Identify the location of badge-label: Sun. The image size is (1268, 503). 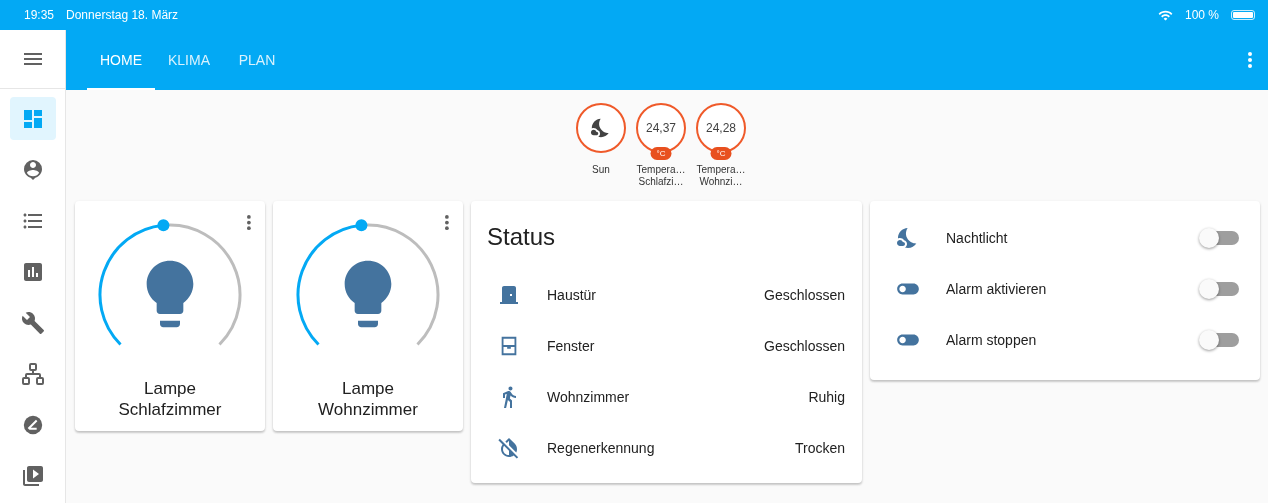
(601, 170).